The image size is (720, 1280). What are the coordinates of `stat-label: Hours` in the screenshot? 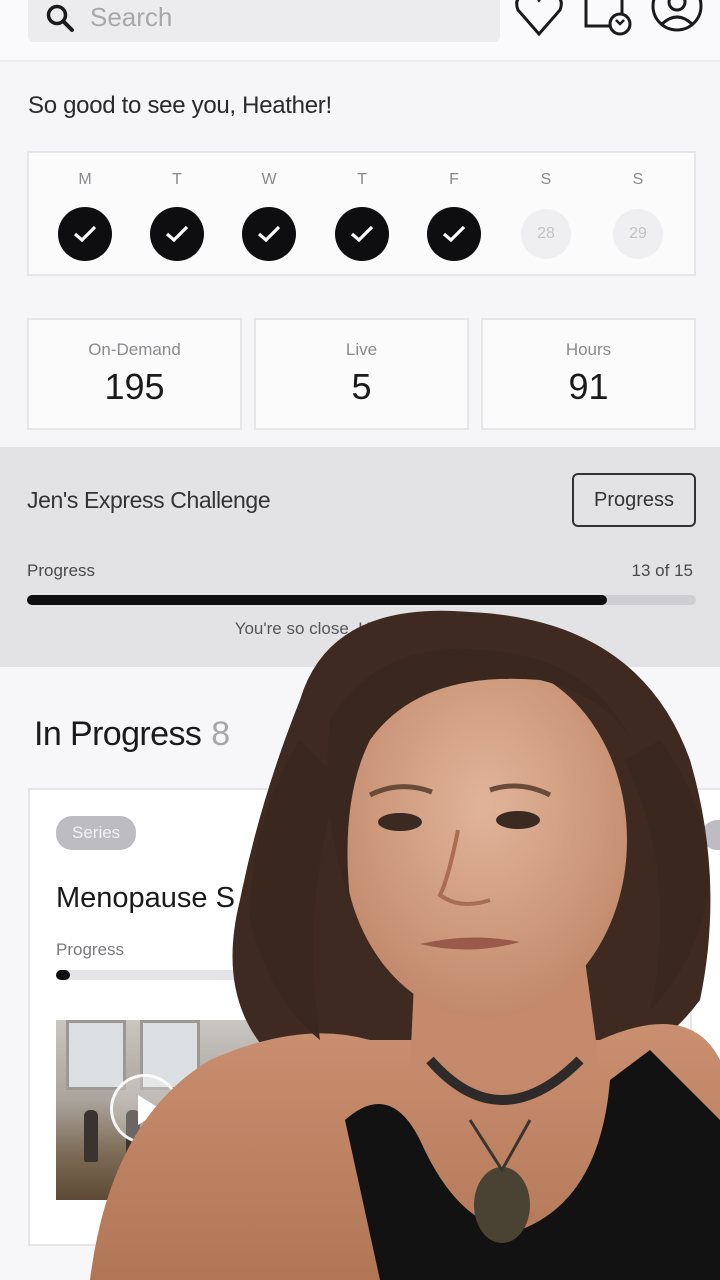 It's located at (588, 349).